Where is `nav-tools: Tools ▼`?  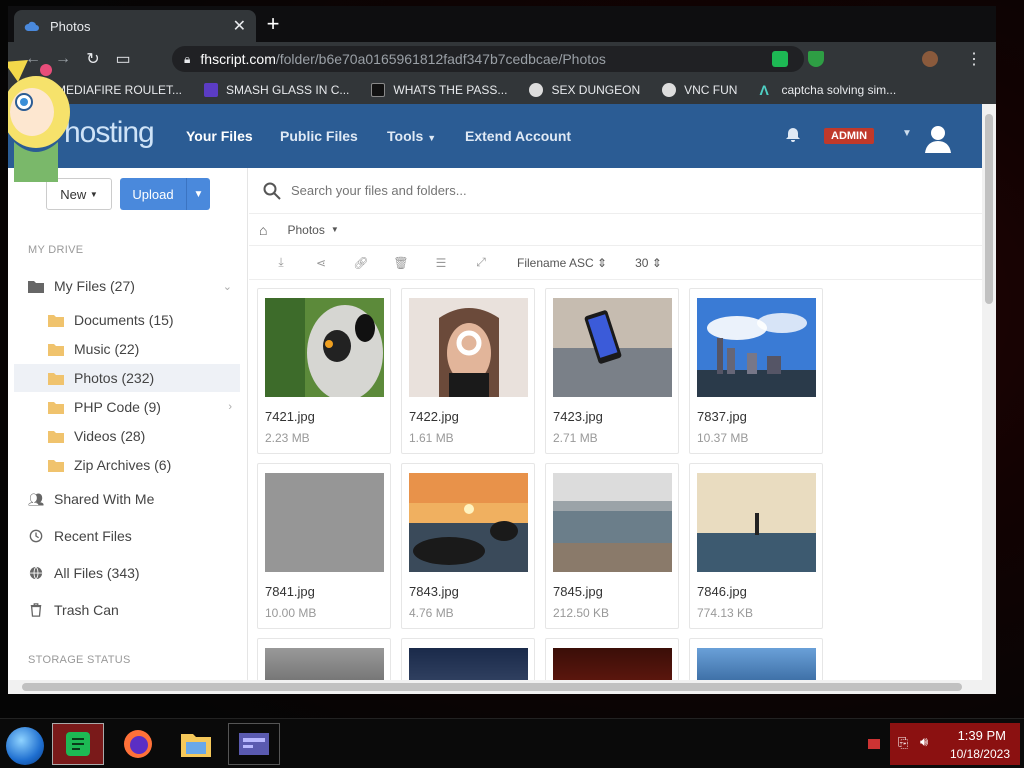
nav-tools: Tools ▼ is located at coordinates (411, 136).